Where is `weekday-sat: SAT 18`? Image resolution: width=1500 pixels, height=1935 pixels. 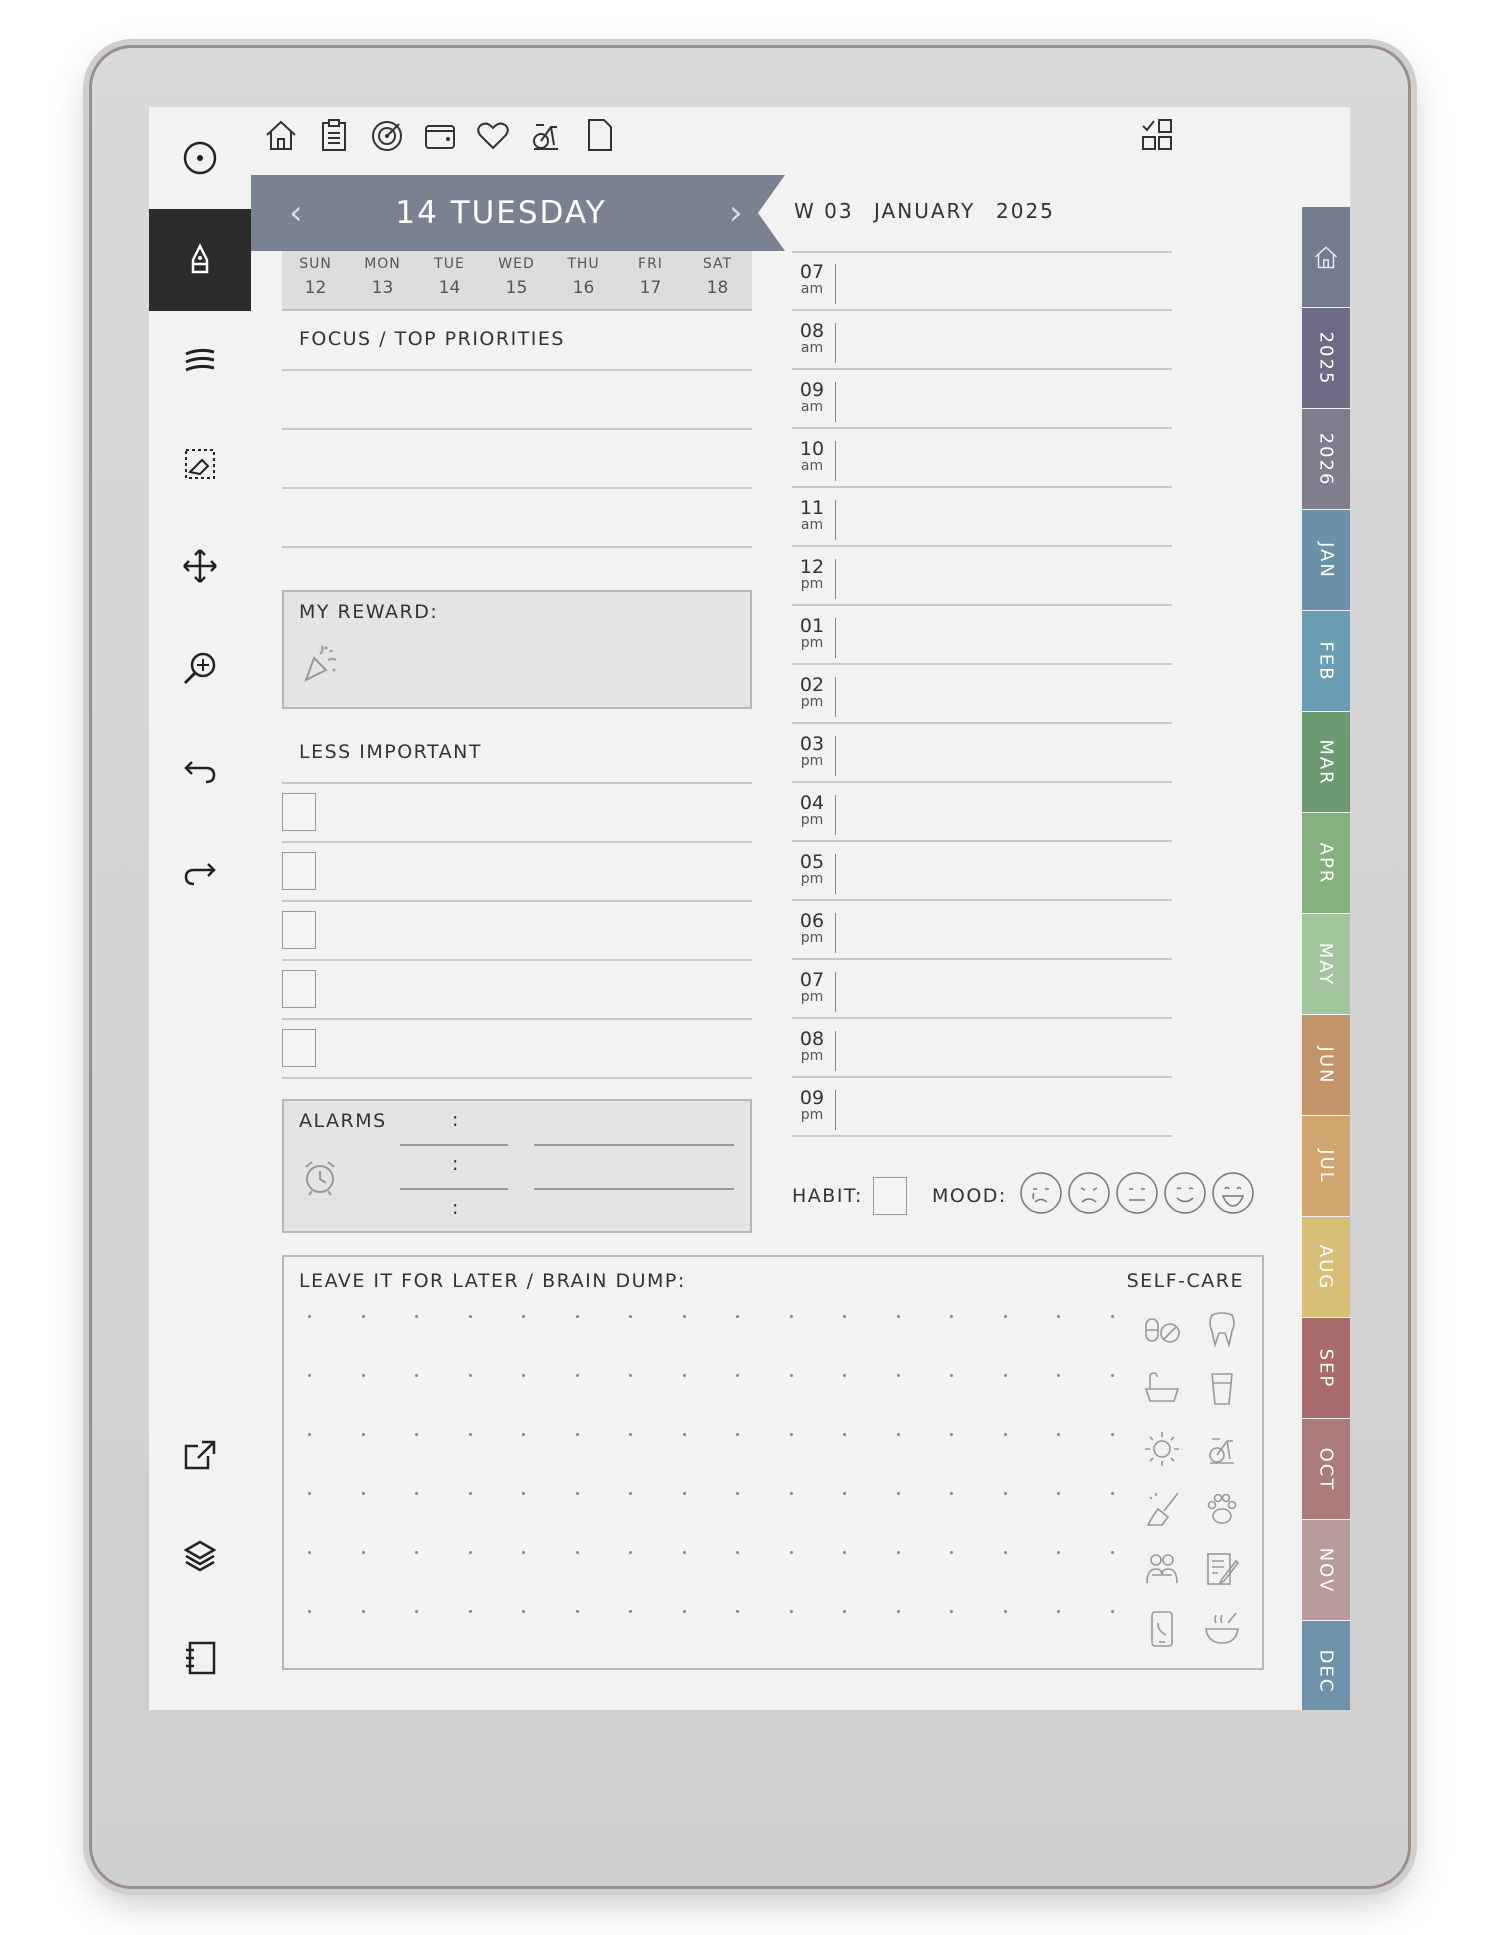
weekday-sat: SAT 18 is located at coordinates (717, 274).